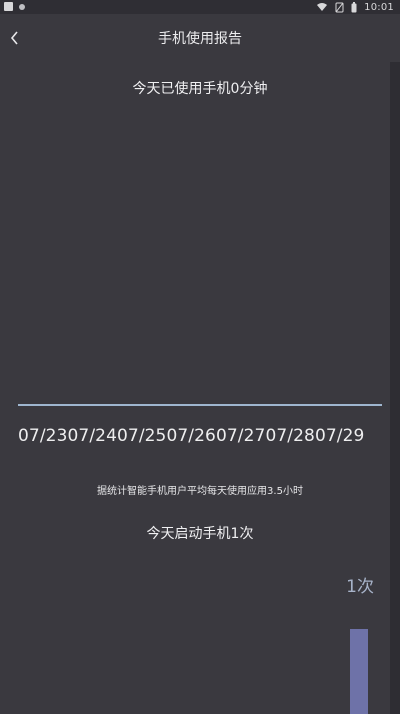 The width and height of the screenshot is (400, 714). What do you see at coordinates (322, 7) in the screenshot?
I see `wifi-icon` at bounding box center [322, 7].